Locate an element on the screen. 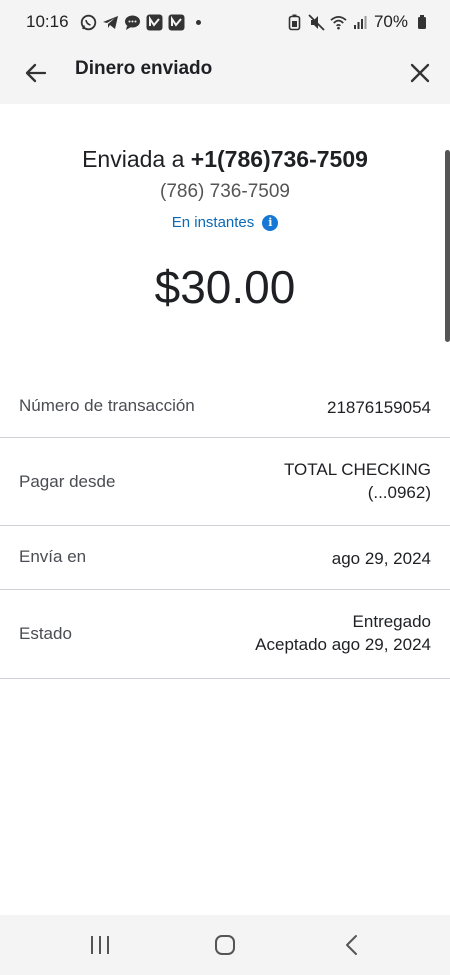 This screenshot has height=975, width=450. detail-value: TOTAL CHECKING (...0962) is located at coordinates (357, 481).